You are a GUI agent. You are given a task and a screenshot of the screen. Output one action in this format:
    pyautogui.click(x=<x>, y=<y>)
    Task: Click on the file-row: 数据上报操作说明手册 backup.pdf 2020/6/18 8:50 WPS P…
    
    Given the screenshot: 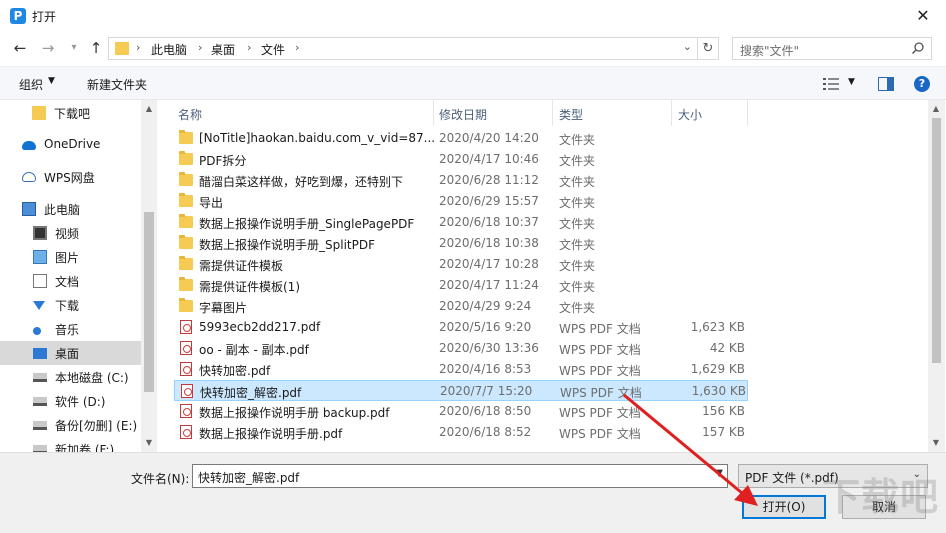 What is the action you would take?
    pyautogui.click(x=461, y=411)
    